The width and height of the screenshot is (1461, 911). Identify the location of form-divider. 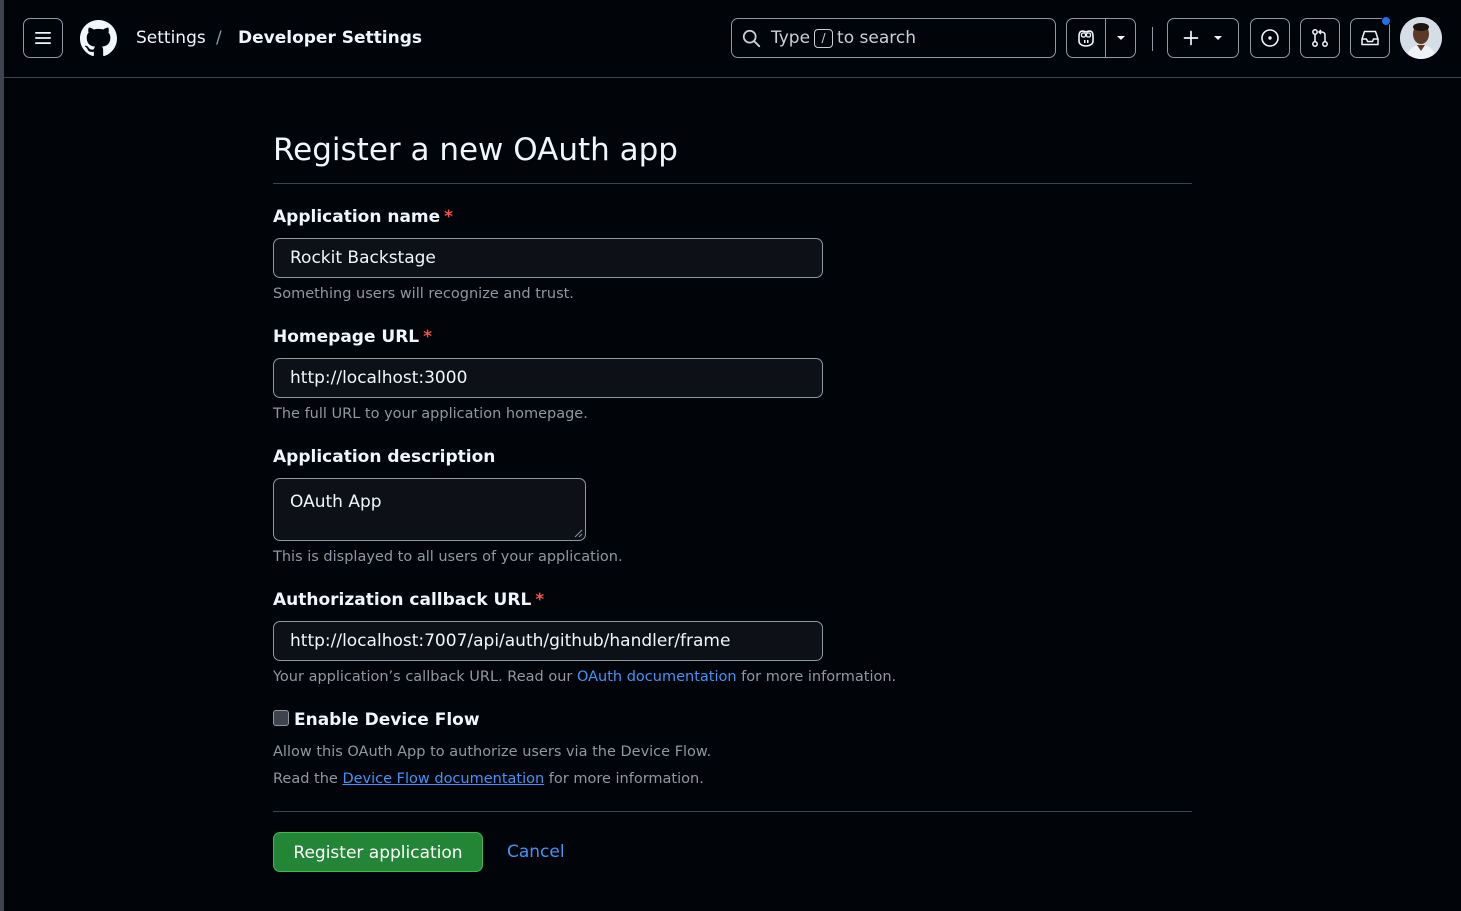
(732, 811).